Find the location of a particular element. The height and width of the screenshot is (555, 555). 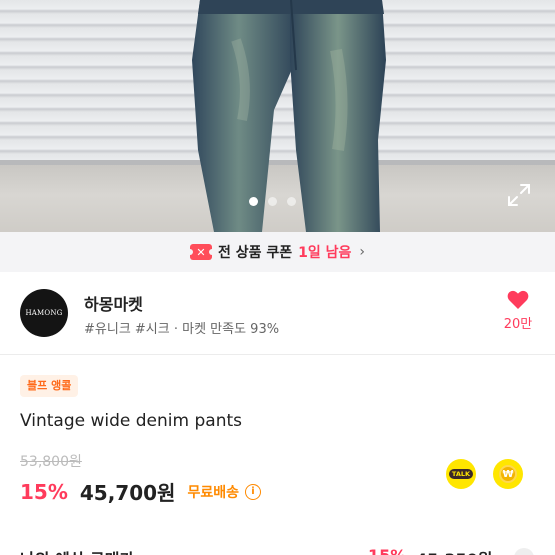

info-icon: i is located at coordinates (252, 491).